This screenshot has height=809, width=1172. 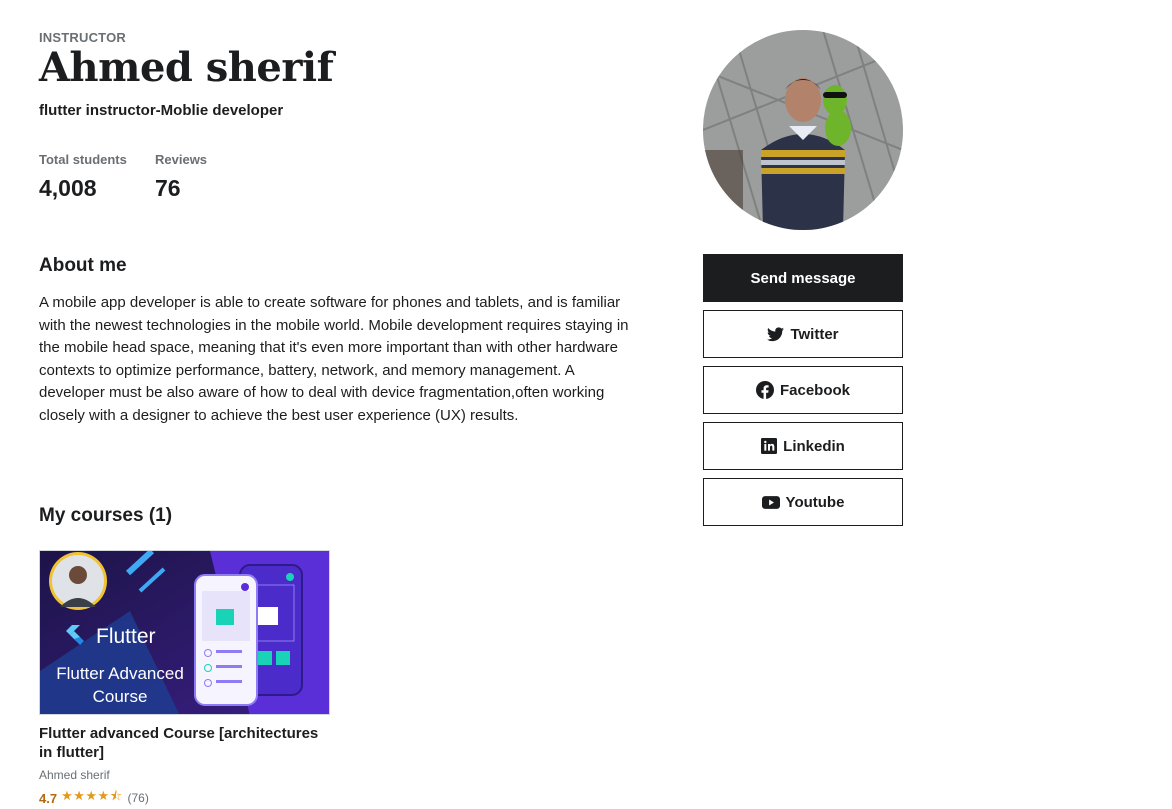 What do you see at coordinates (185, 798) in the screenshot?
I see `course-rating: 4.7 ★★★★⯪ (76)` at bounding box center [185, 798].